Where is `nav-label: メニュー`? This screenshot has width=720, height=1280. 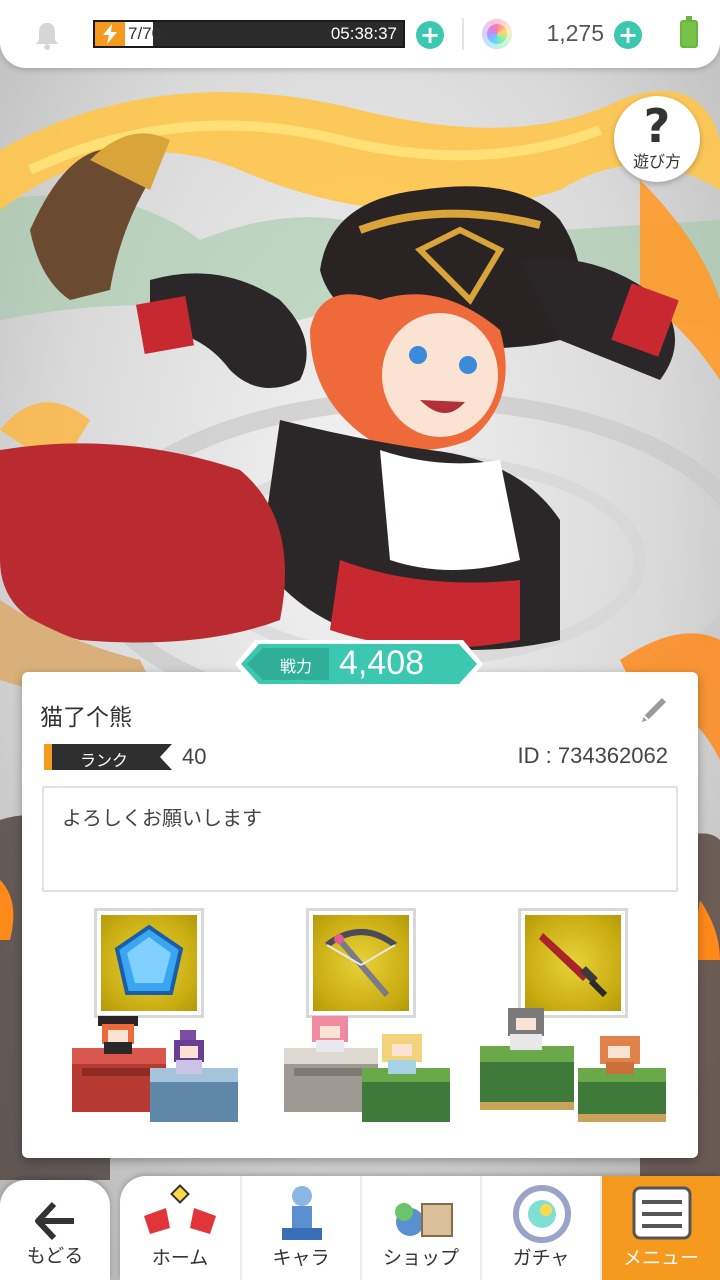 nav-label: メニュー is located at coordinates (660, 1258).